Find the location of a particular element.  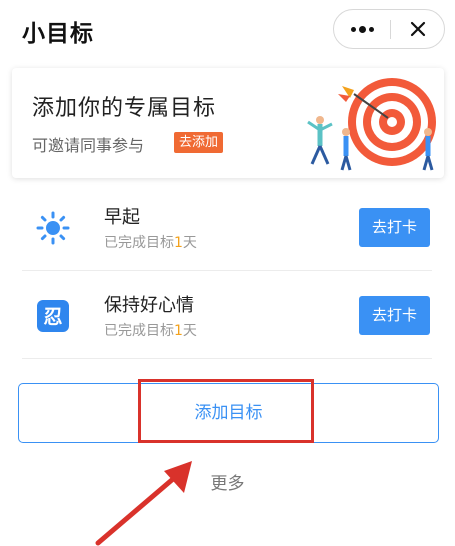

close-icon is located at coordinates (418, 29).